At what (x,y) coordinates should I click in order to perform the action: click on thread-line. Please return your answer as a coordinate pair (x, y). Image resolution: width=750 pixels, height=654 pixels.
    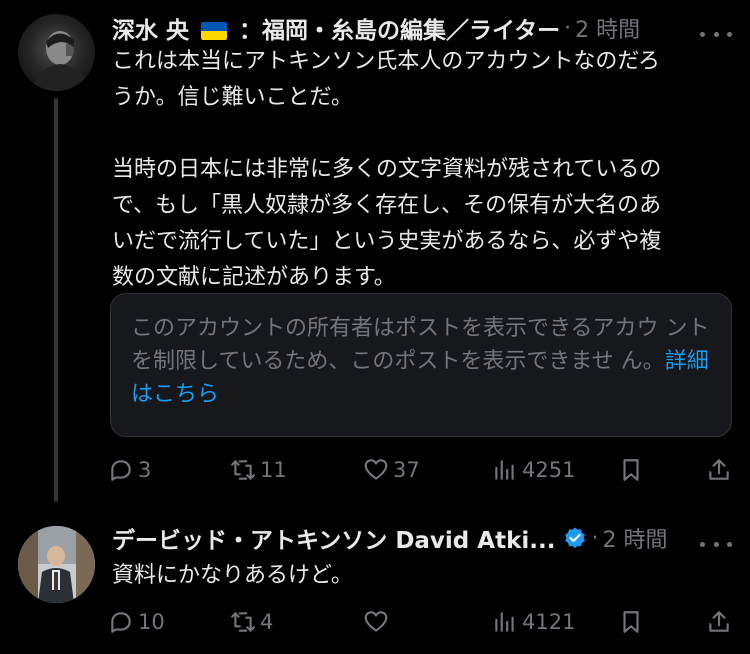
    Looking at the image, I should click on (56, 300).